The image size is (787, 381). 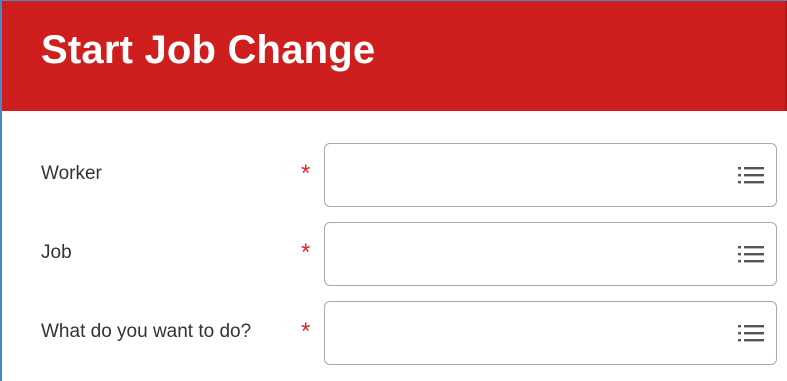 I want to click on action-input, so click(x=550, y=333).